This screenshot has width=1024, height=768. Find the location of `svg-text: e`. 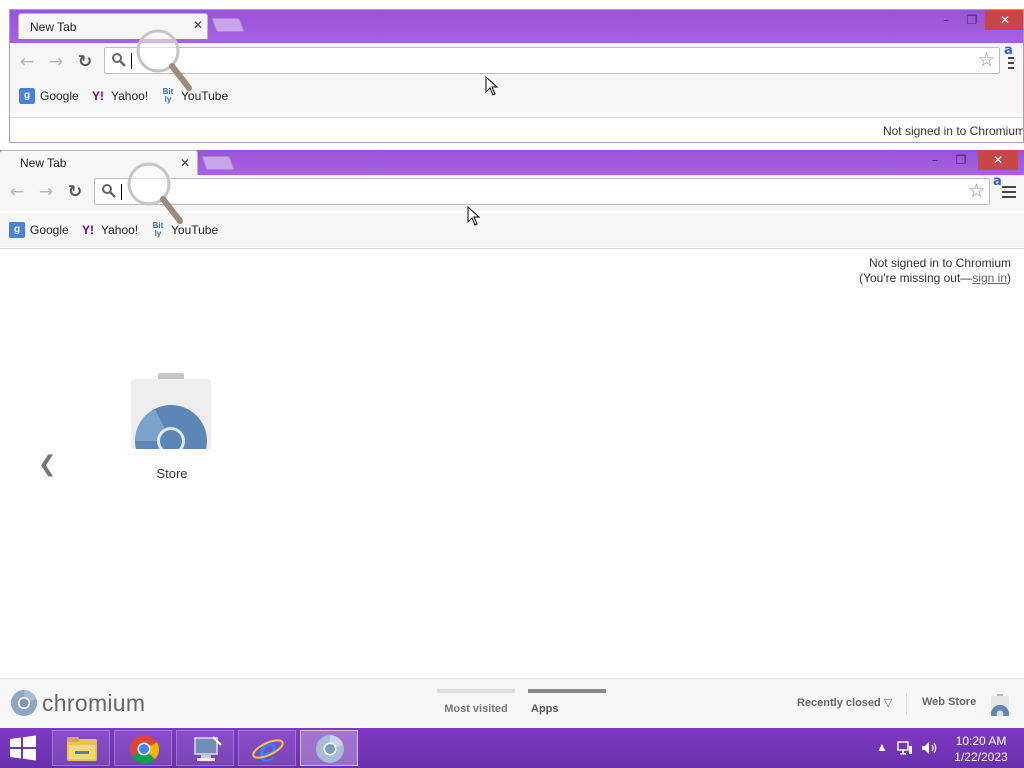

svg-text: e is located at coordinates (268, 749).